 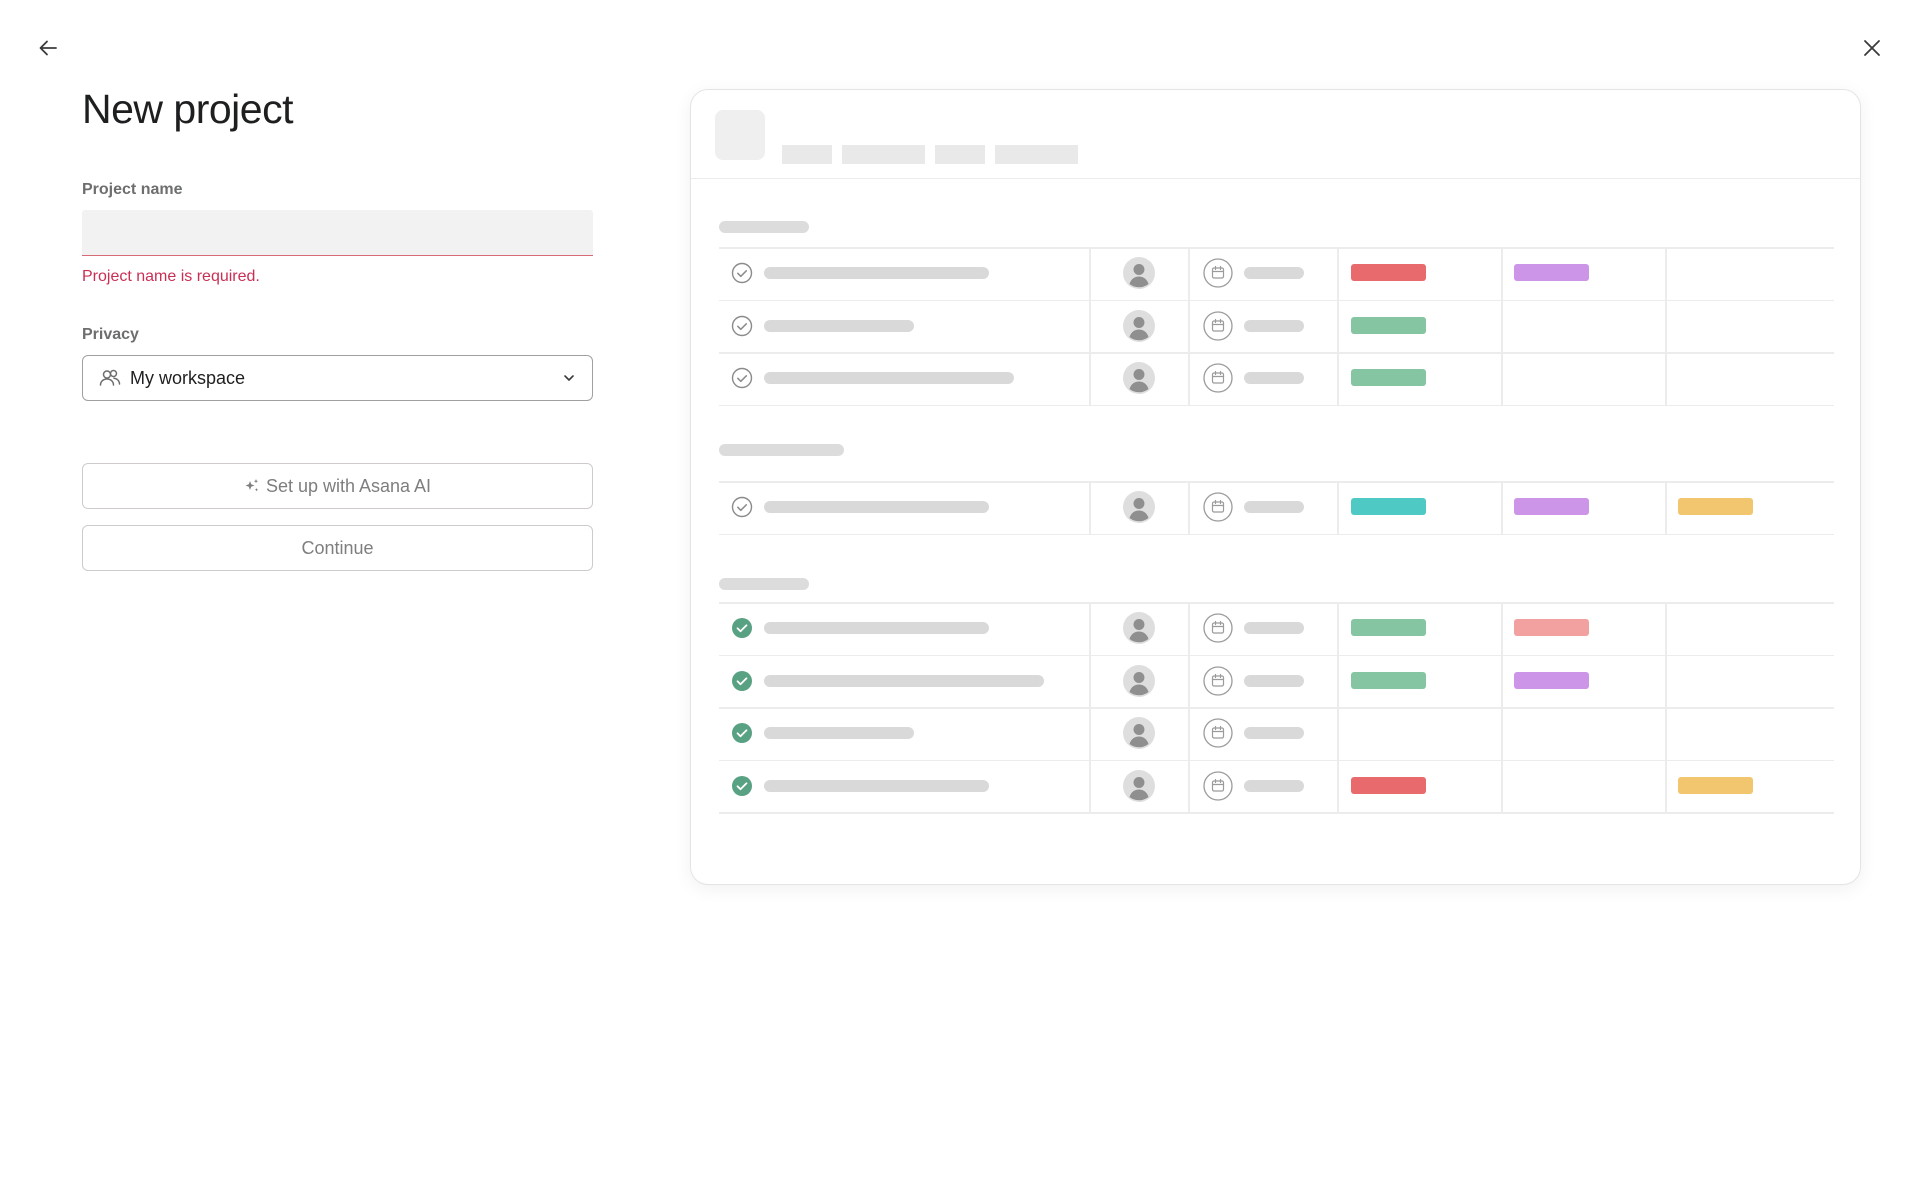 I want to click on privacy-select-value: My workspace, so click(x=188, y=377).